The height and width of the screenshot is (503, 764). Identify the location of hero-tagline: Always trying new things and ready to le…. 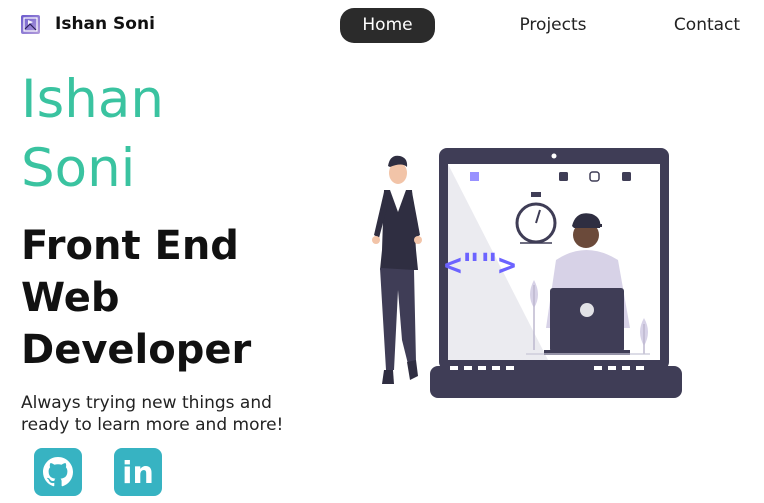
(171, 414).